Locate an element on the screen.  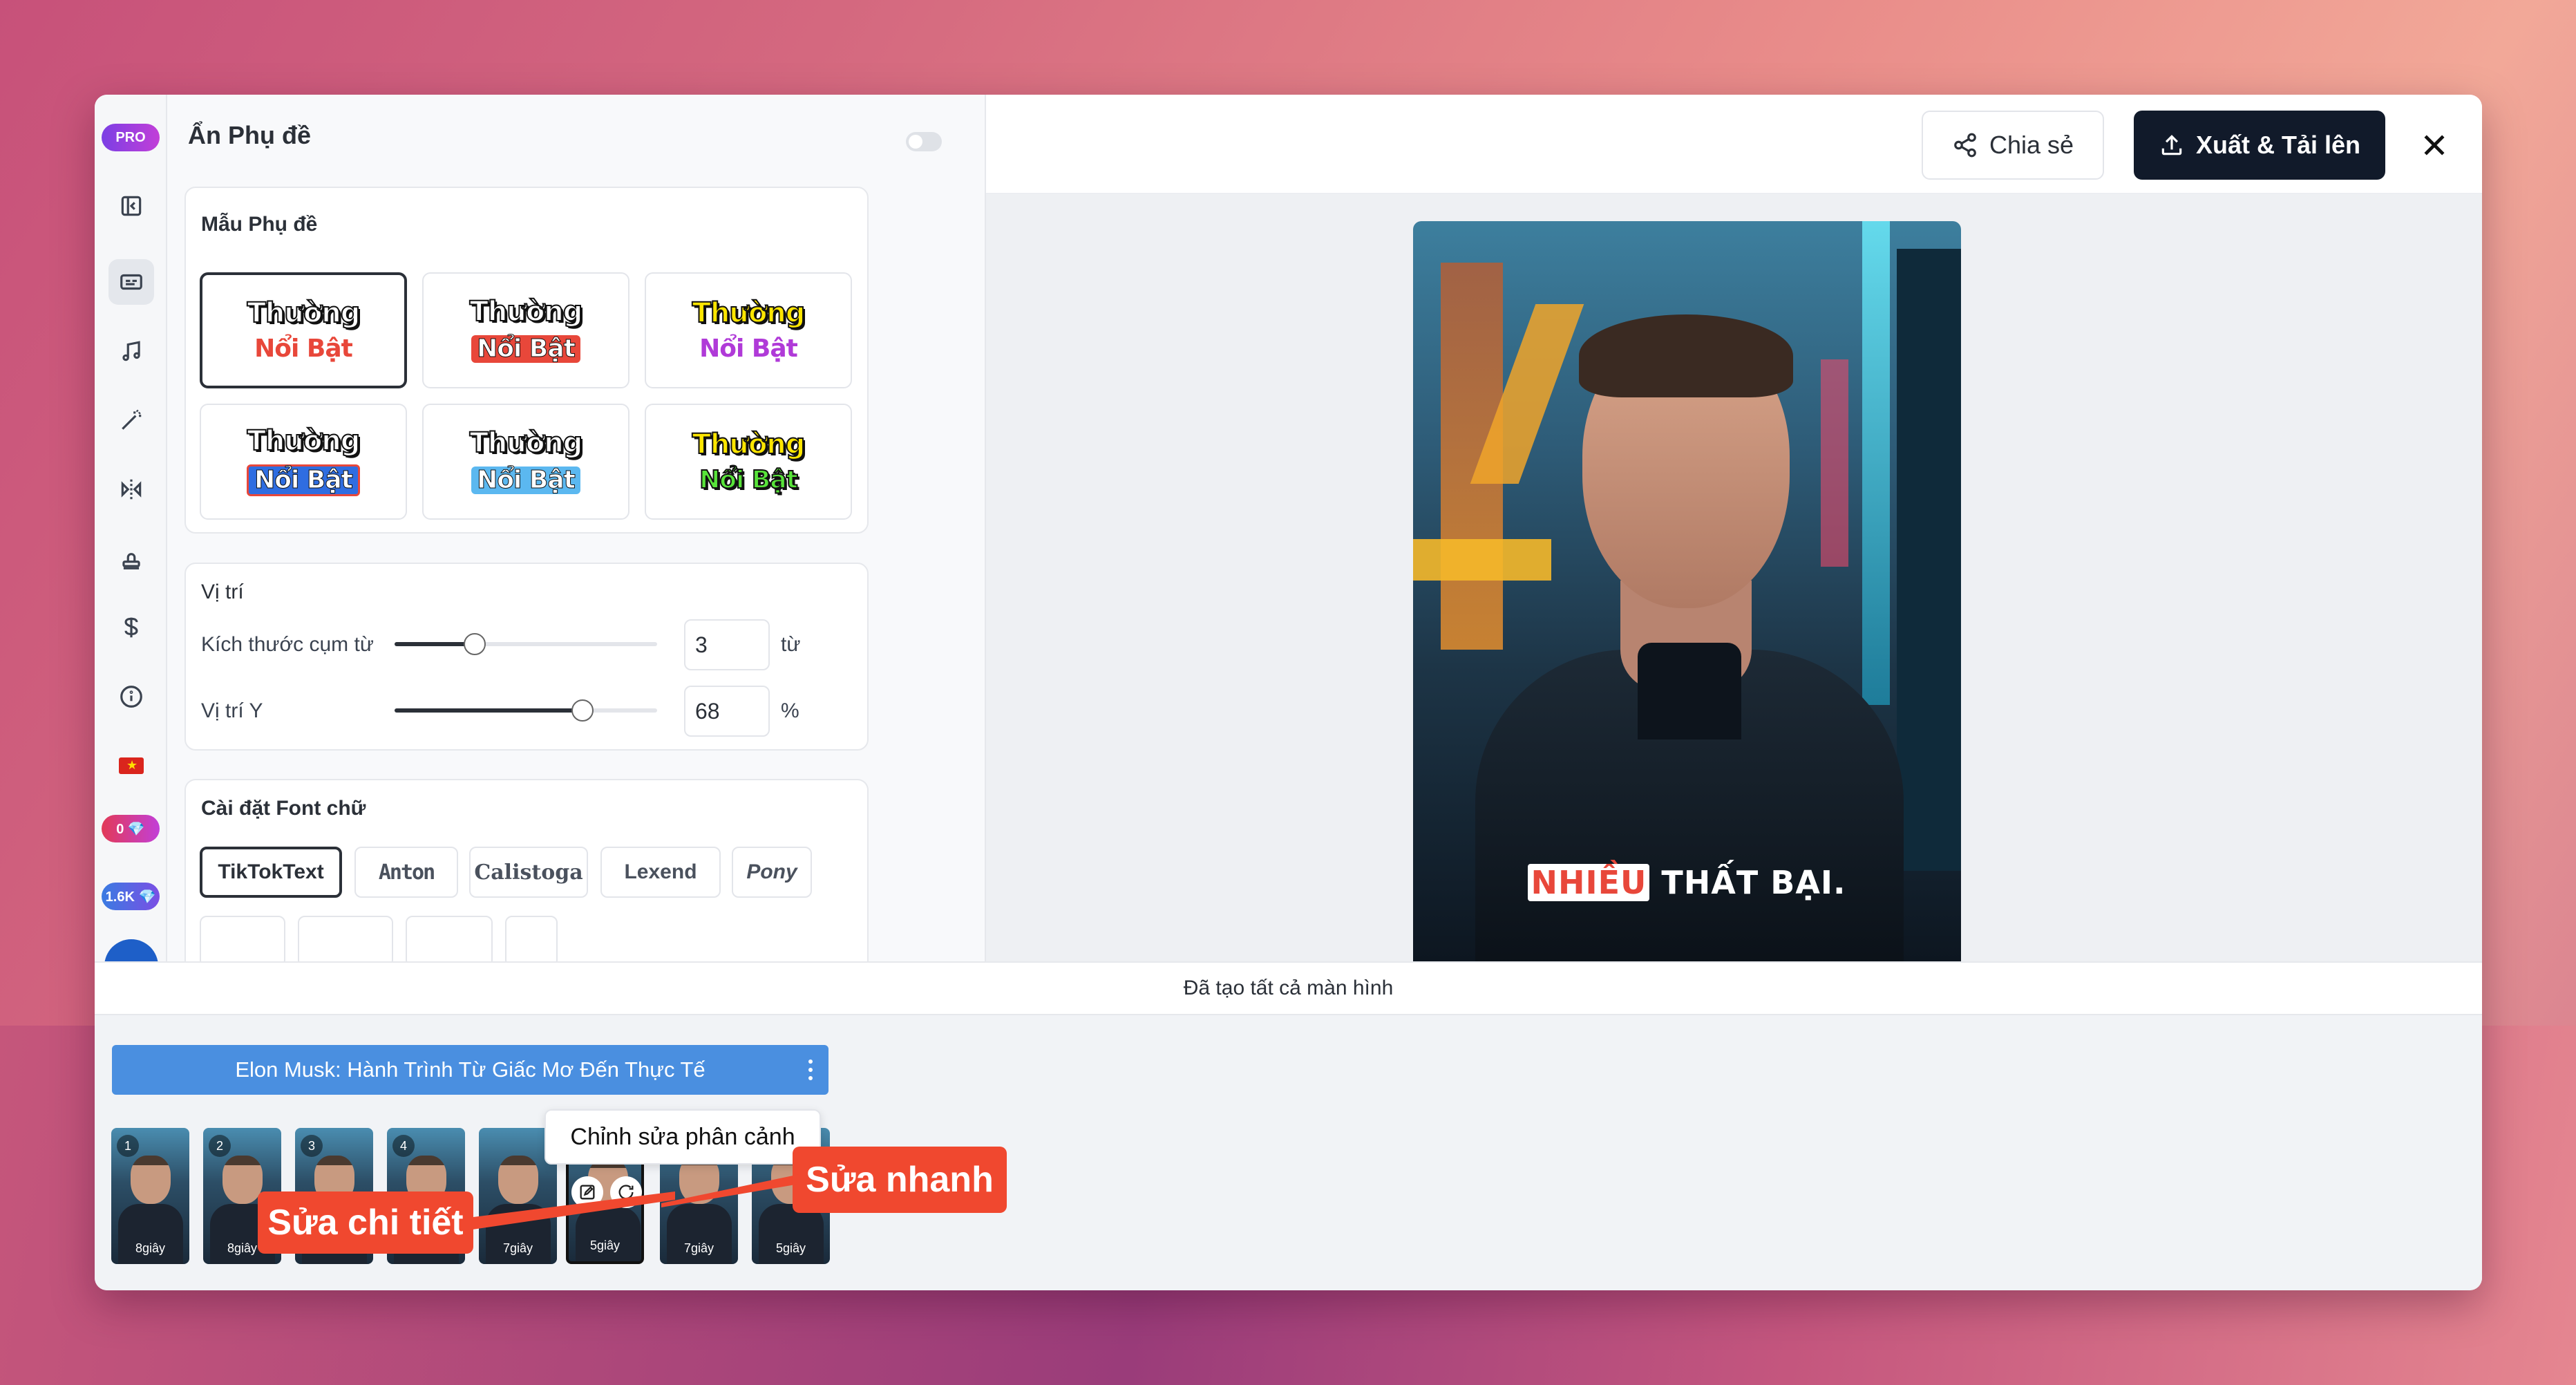
template-option-3: Thường Nổi Bật is located at coordinates (748, 330).